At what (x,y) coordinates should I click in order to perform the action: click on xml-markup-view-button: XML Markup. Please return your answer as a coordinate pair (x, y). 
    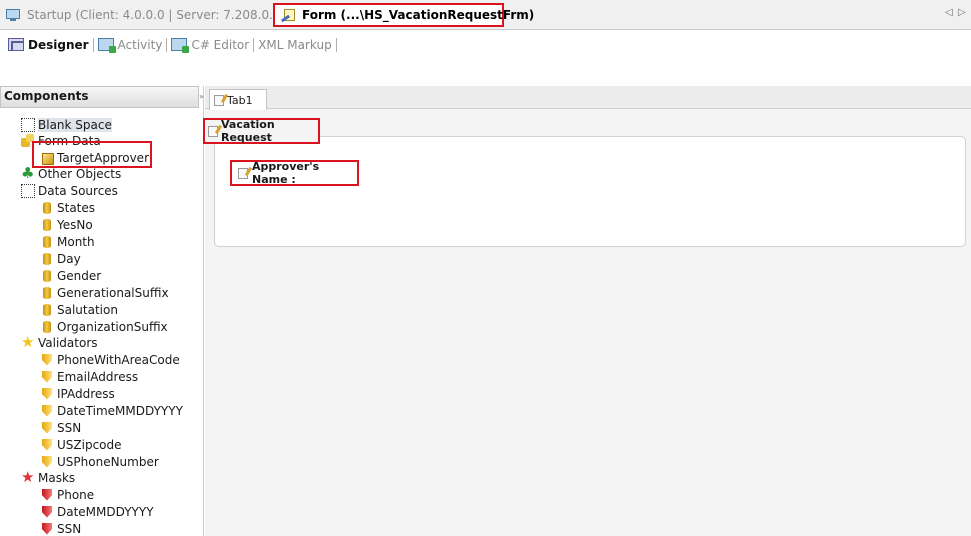
    Looking at the image, I should click on (295, 45).